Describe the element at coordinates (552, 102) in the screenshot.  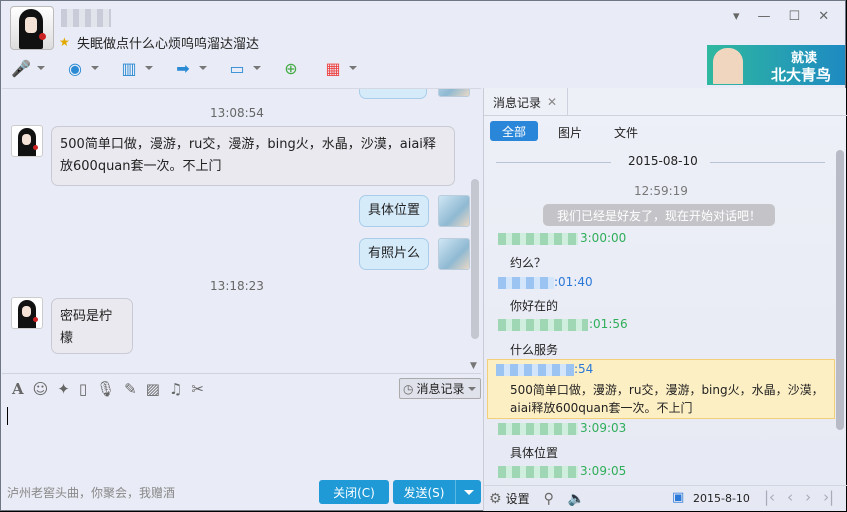
I see `close-tab-icon: ✕` at that location.